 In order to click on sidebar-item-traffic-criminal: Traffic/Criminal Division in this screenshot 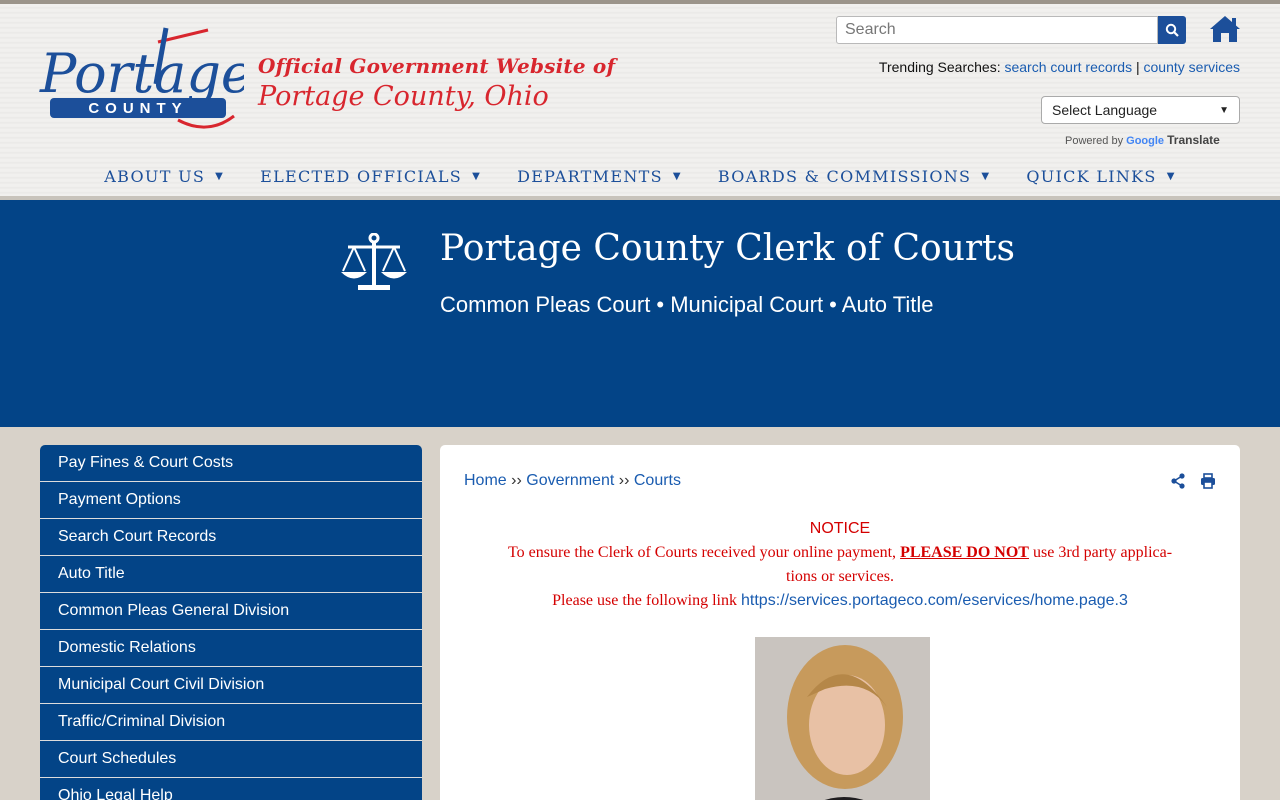, I will do `click(231, 722)`.